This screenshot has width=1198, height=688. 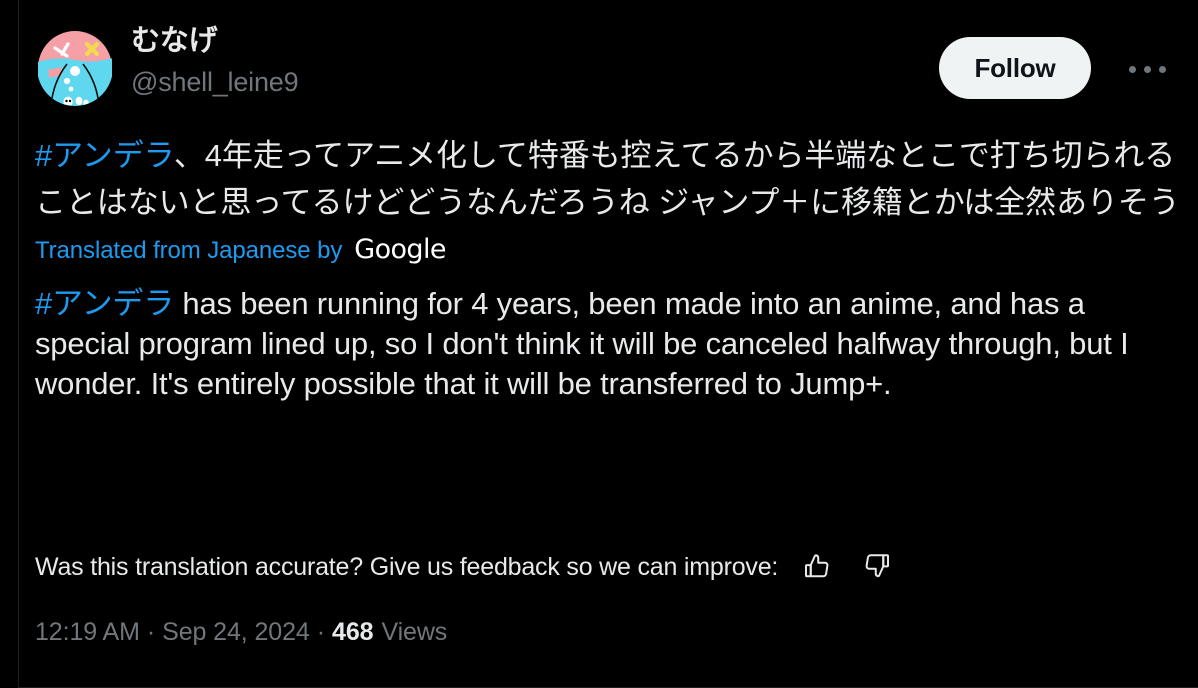 What do you see at coordinates (400, 249) in the screenshot?
I see `google-logo: Google` at bounding box center [400, 249].